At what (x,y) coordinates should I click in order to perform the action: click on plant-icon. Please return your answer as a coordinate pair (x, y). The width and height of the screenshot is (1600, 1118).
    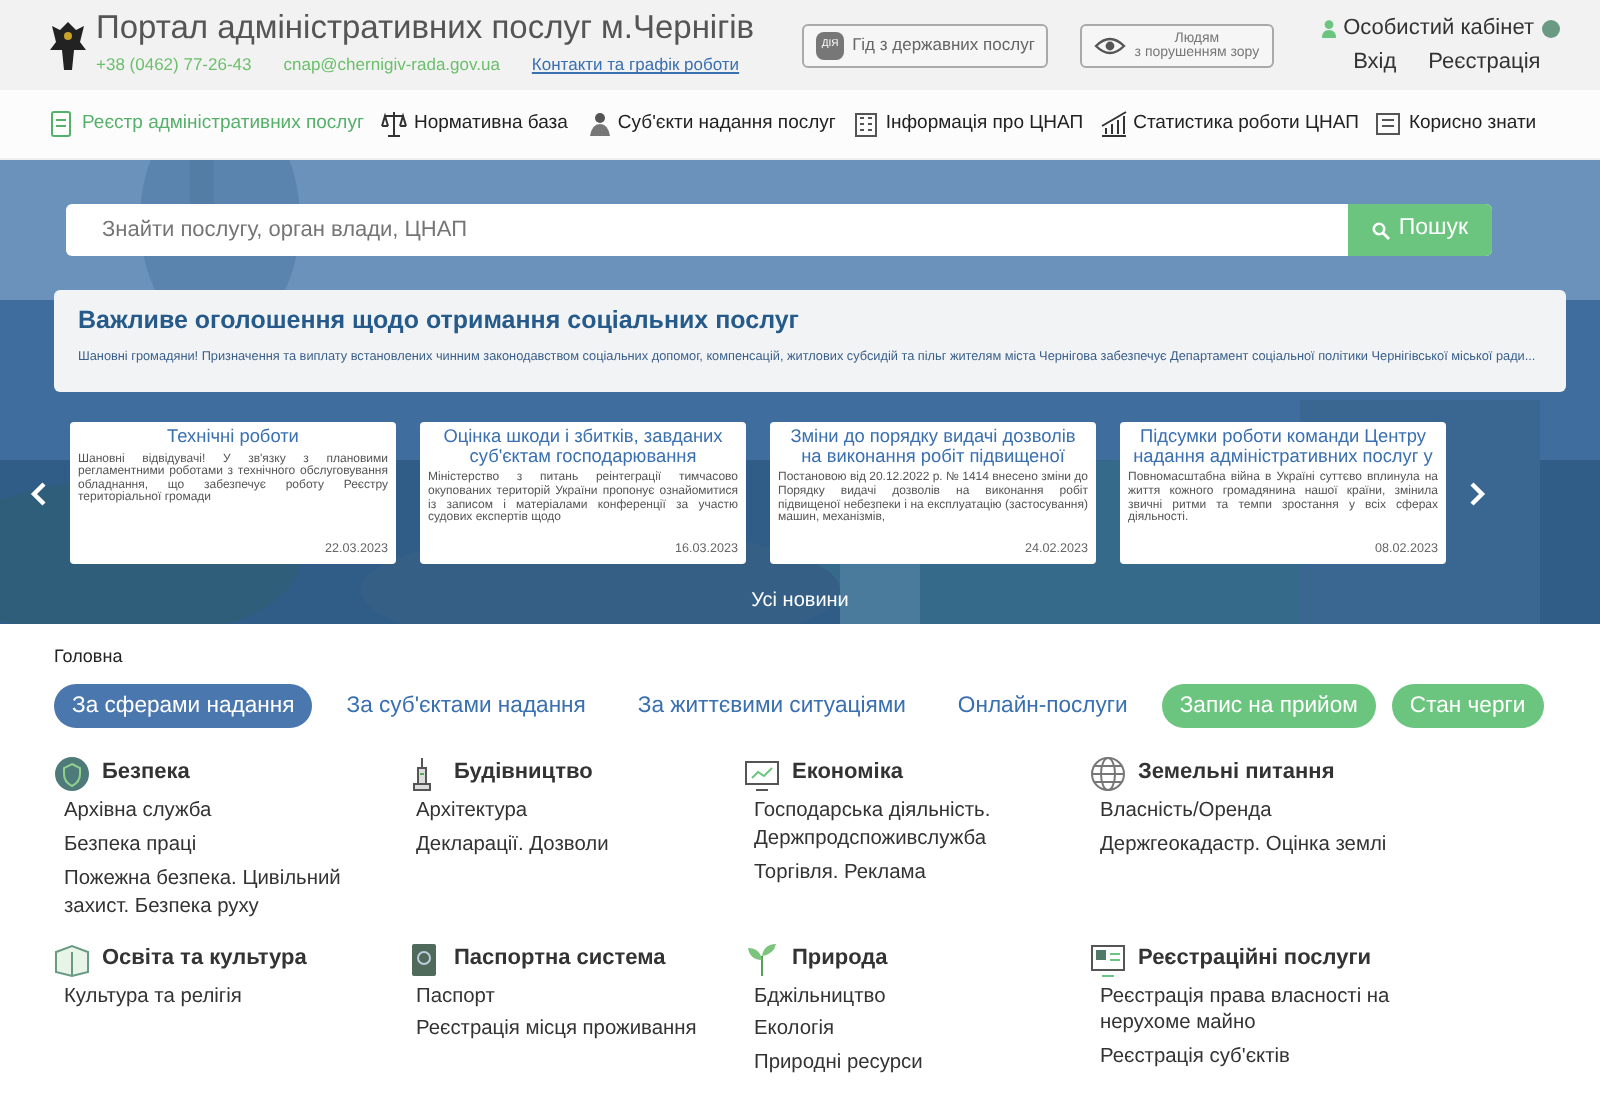
    Looking at the image, I should click on (762, 959).